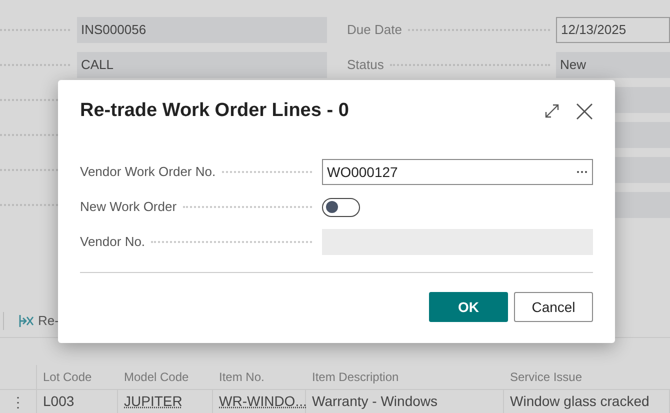 Image resolution: width=670 pixels, height=413 pixels. Describe the element at coordinates (38, 321) in the screenshot. I see `action-button: Re-` at that location.